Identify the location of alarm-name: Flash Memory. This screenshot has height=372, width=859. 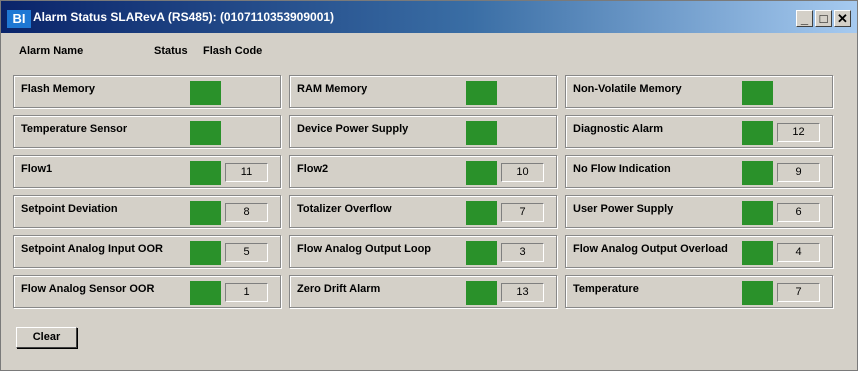
(58, 89).